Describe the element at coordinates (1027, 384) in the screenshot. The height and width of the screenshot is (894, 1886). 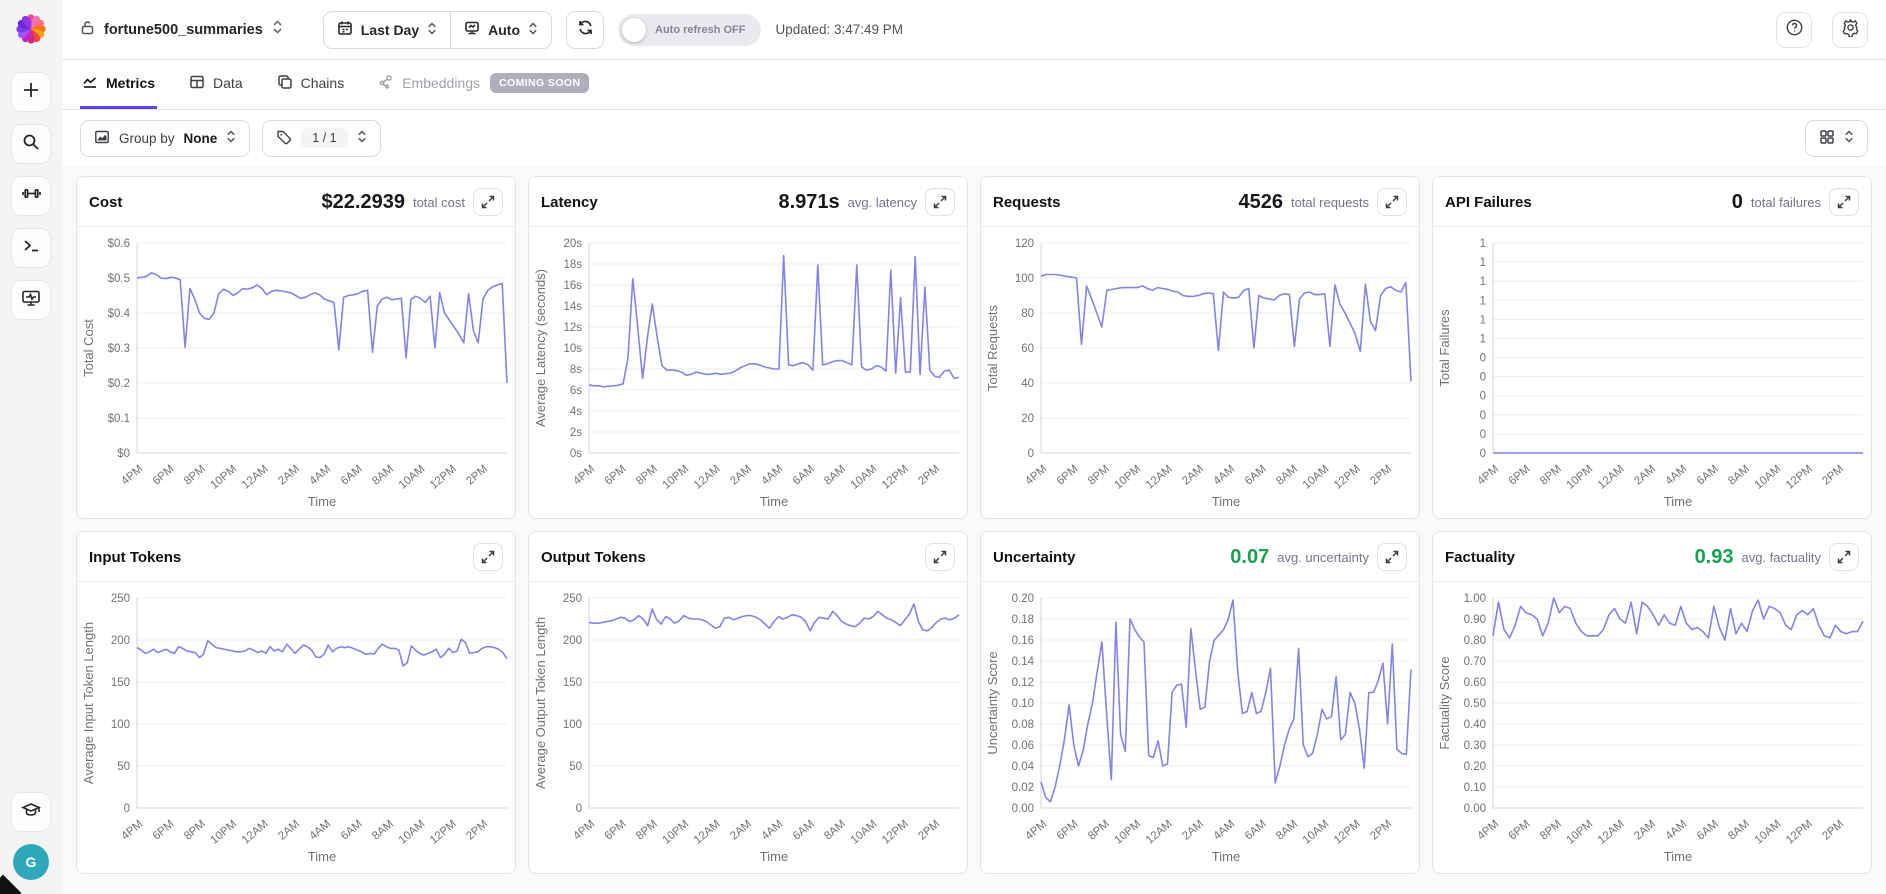
I see `svg-text: 40` at that location.